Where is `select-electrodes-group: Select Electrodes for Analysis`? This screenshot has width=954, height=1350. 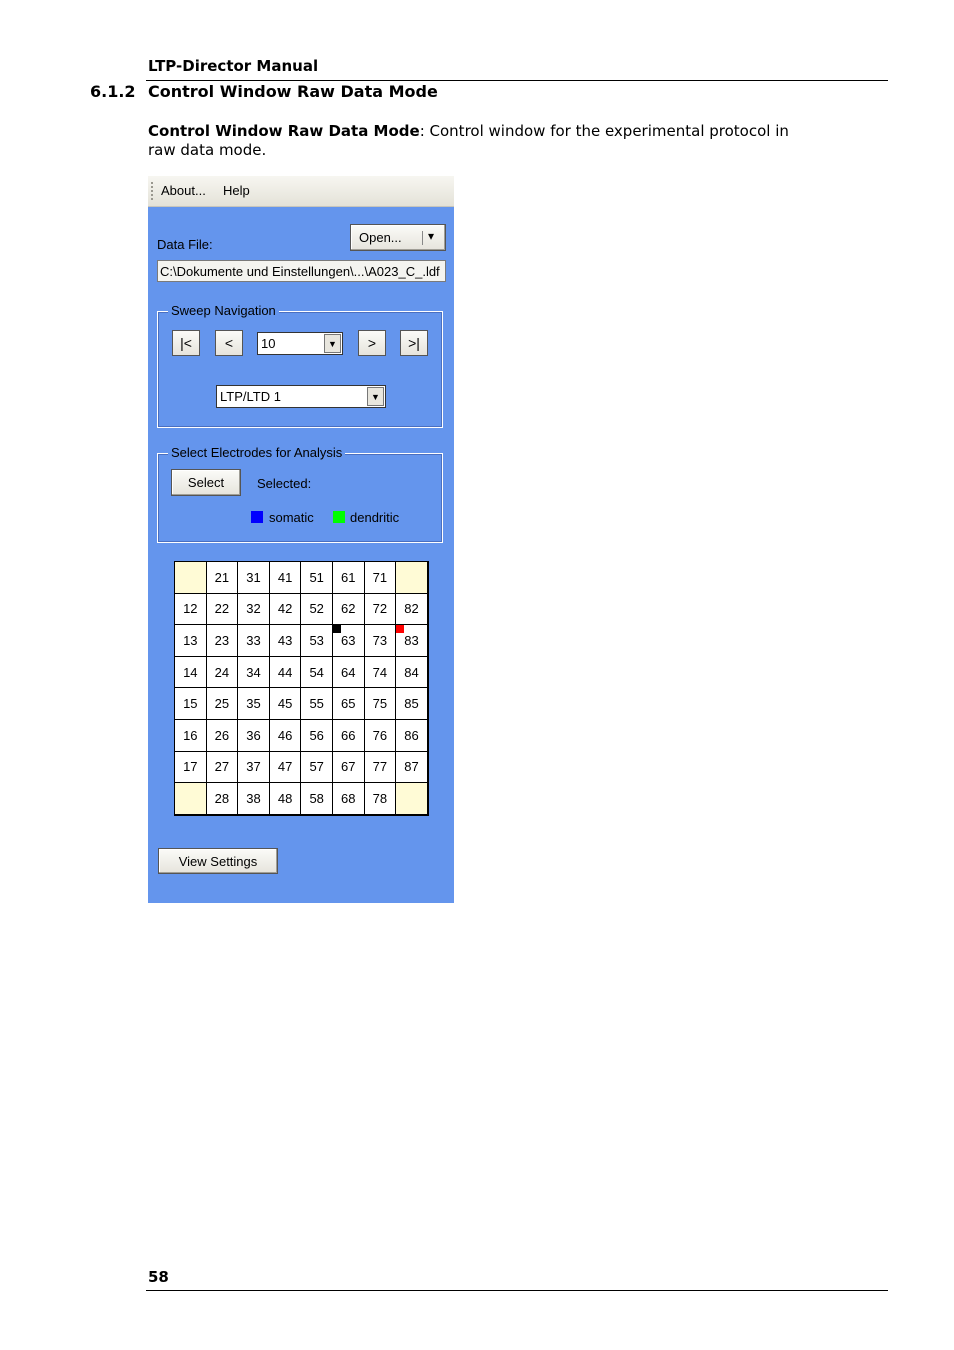
select-electrodes-group: Select Electrodes for Analysis is located at coordinates (300, 494).